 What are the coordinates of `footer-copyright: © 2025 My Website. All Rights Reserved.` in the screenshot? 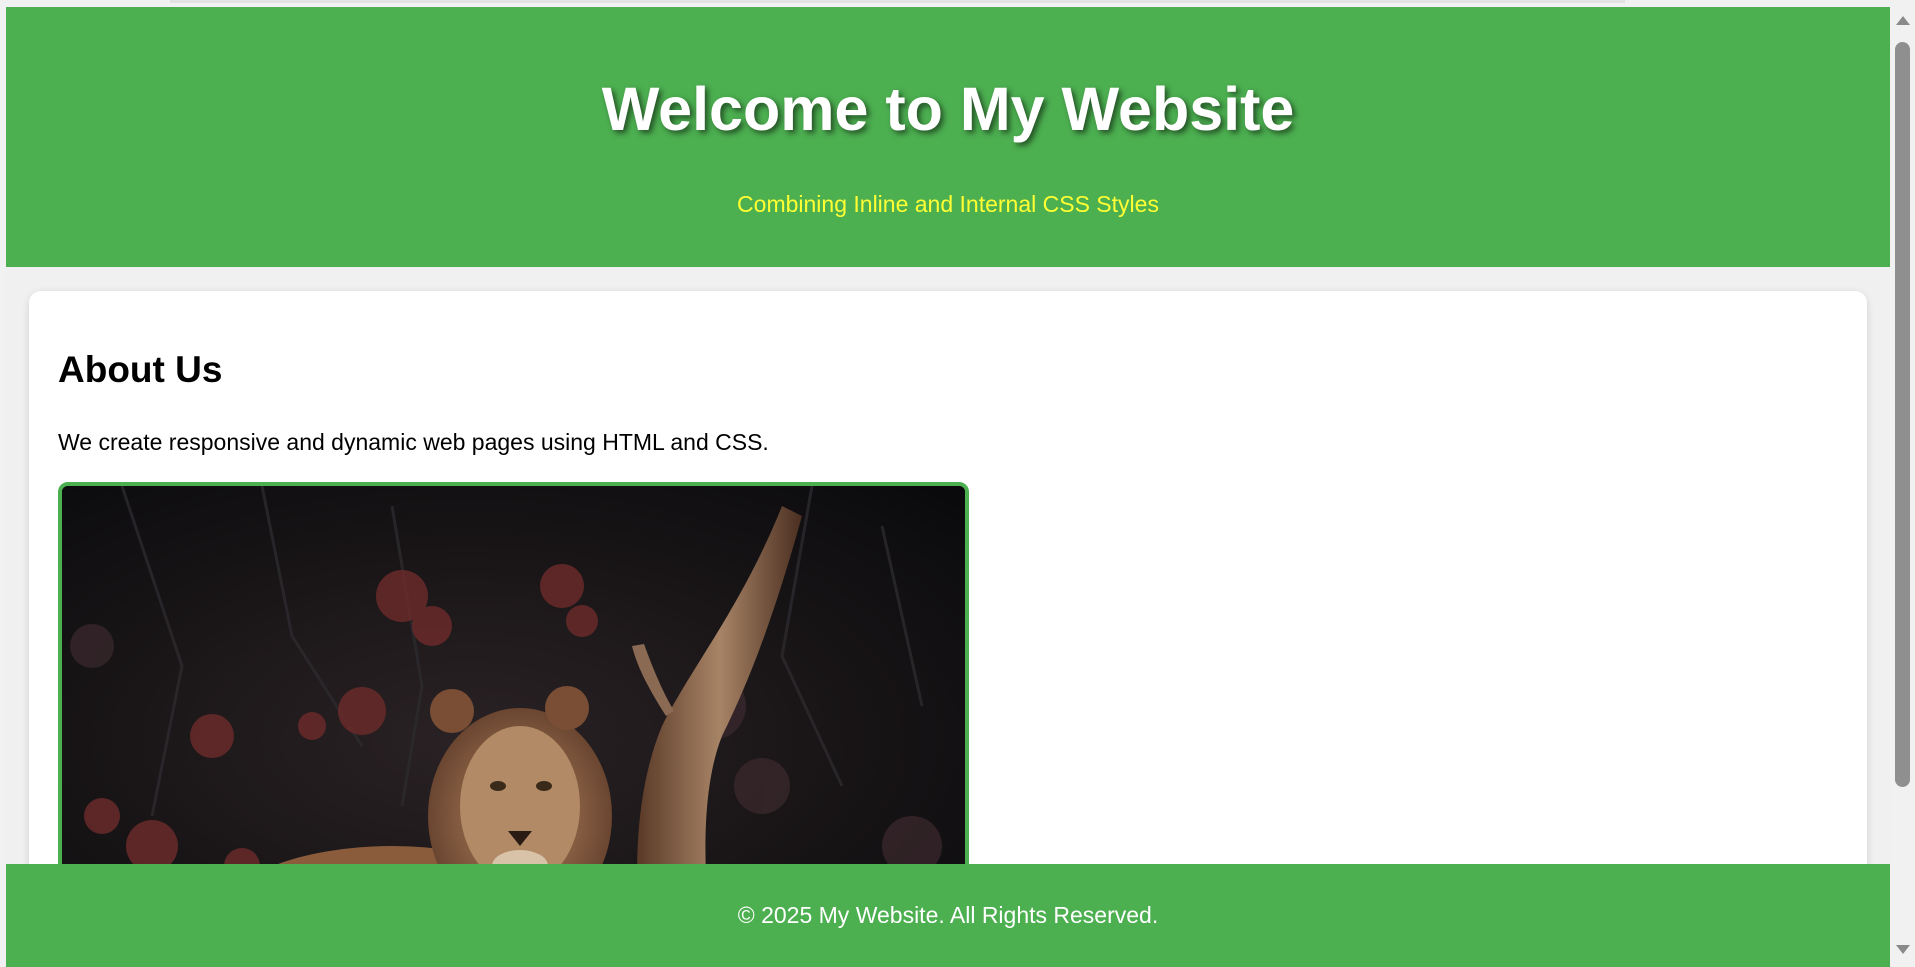 It's located at (948, 915).